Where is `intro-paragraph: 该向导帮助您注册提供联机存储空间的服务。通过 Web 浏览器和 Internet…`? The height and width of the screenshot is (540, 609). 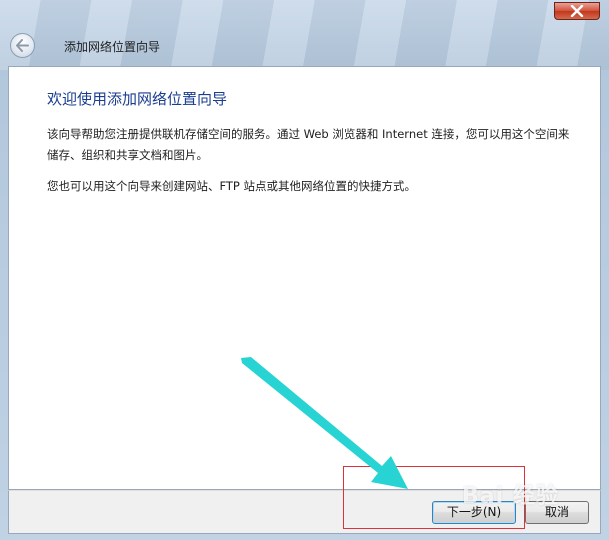 intro-paragraph: 该向导帮助您注册提供联机存储空间的服务。通过 Web 浏览器和 Internet… is located at coordinates (308, 144).